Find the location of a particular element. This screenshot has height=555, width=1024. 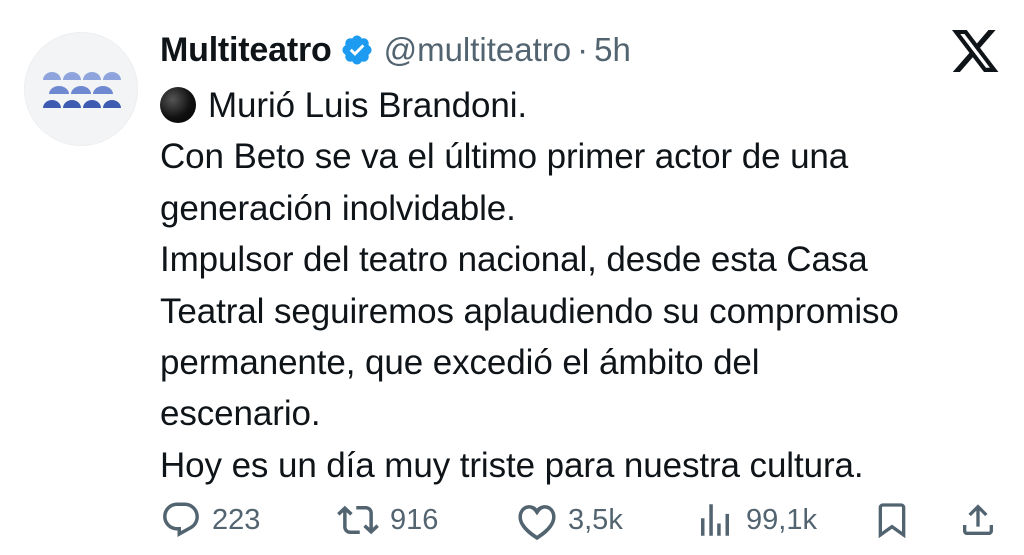

tweet-line: Murió Luis Brandoni. is located at coordinates (585, 105).